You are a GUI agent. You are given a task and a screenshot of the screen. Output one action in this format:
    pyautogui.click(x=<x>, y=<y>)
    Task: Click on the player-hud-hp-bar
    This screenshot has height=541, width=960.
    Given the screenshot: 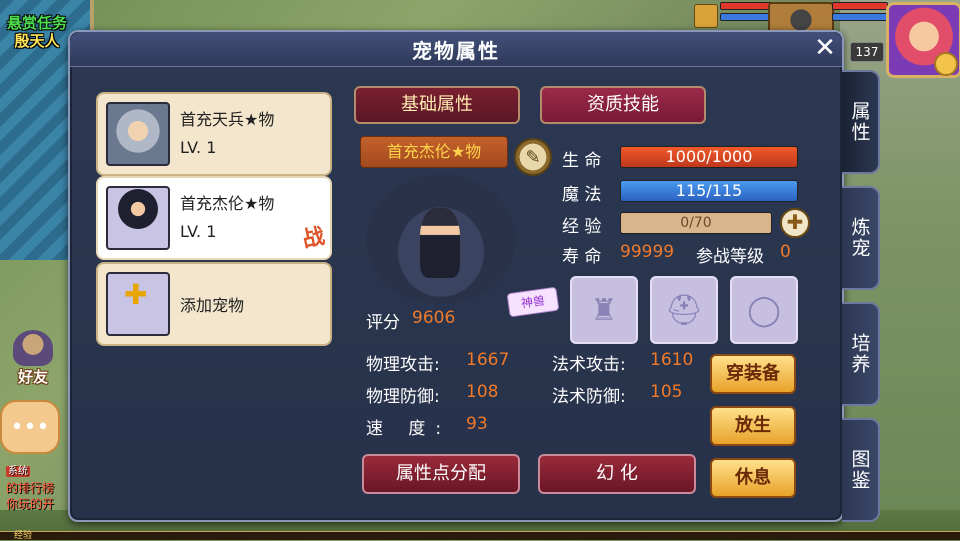 What is the action you would take?
    pyautogui.click(x=860, y=6)
    